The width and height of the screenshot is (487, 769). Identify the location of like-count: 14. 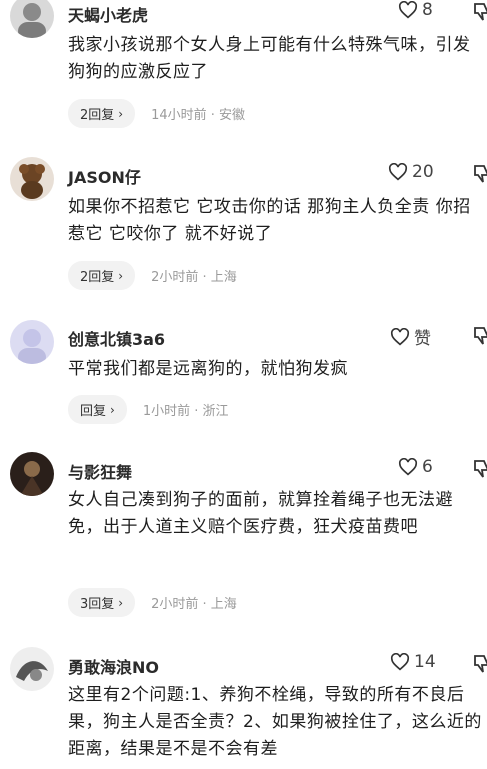
(425, 662).